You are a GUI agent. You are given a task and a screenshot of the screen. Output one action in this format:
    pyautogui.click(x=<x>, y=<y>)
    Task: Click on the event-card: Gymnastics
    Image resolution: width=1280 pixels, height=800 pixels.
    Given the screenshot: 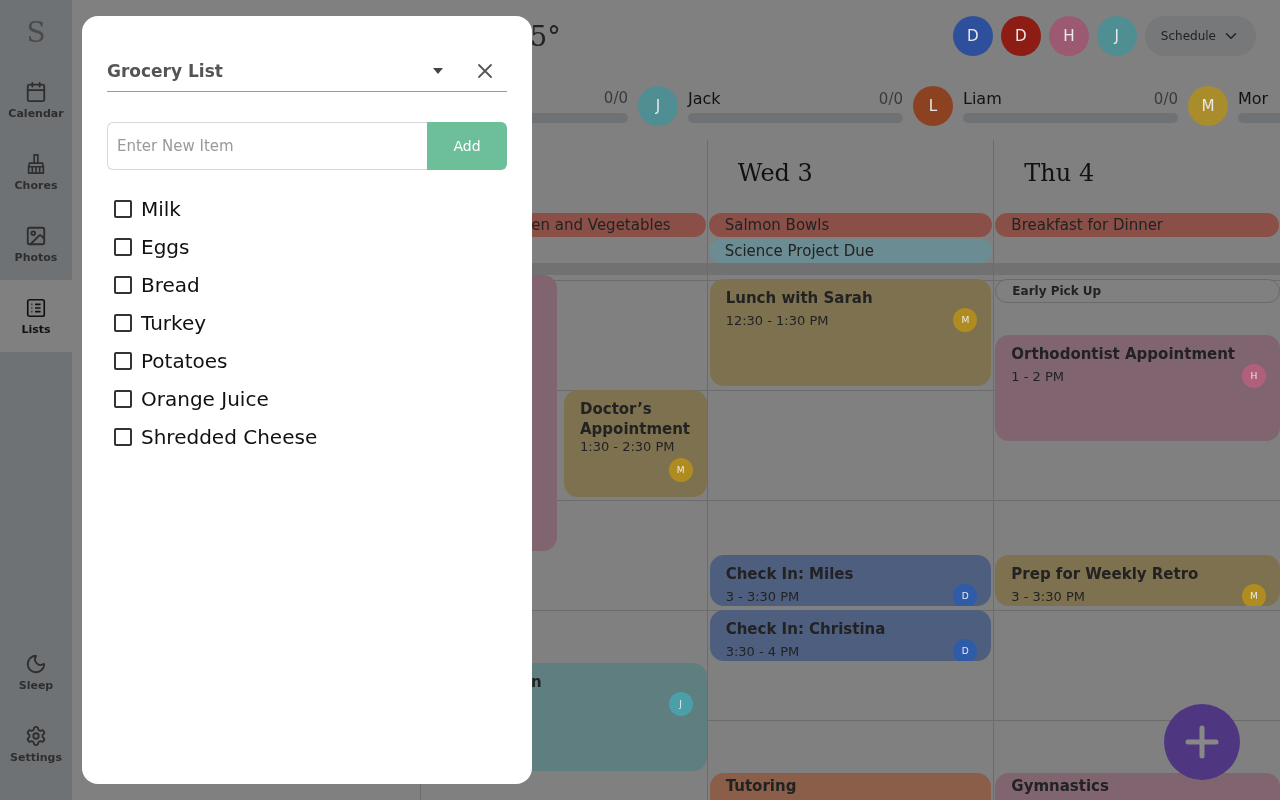 What is the action you would take?
    pyautogui.click(x=1137, y=786)
    